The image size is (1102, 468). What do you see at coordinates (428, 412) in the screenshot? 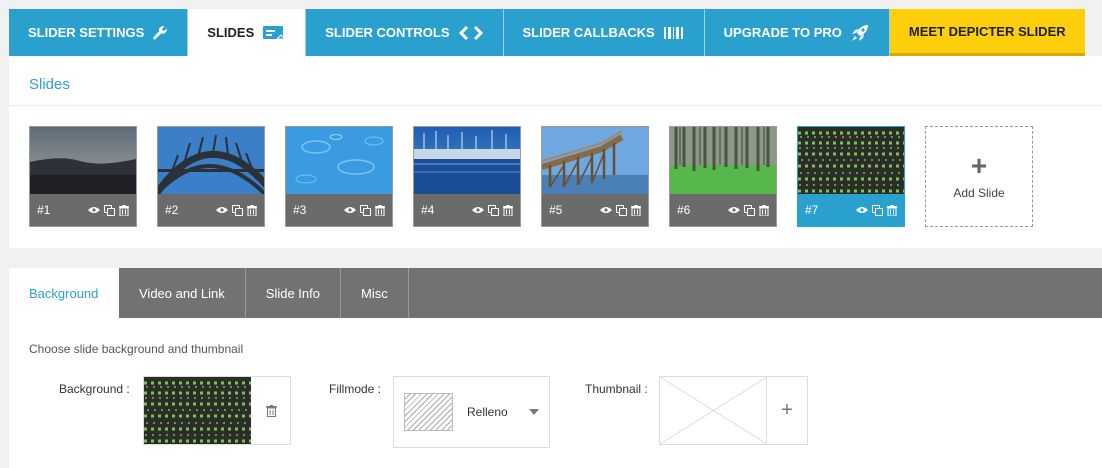
I see `fillmode-preview-icon` at bounding box center [428, 412].